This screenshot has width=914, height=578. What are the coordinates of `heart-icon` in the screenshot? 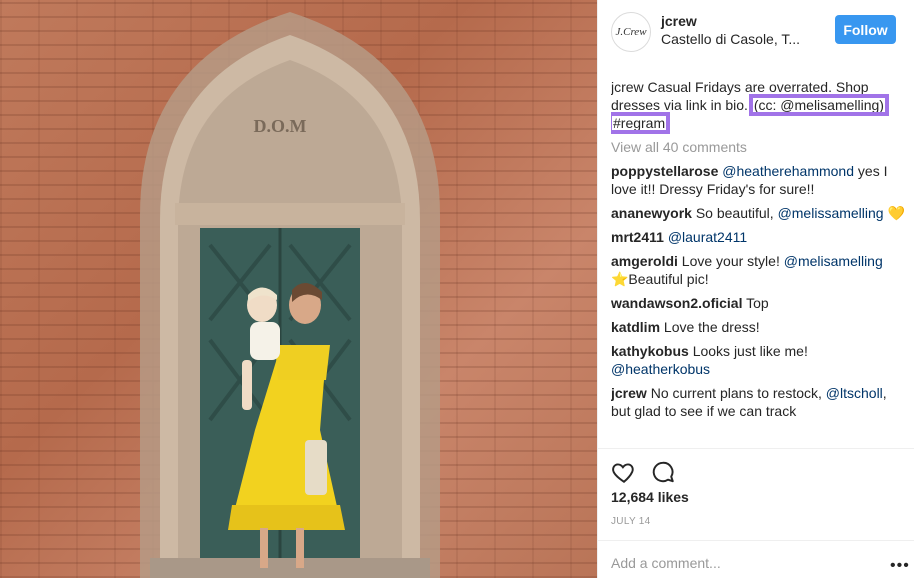 It's located at (624, 472).